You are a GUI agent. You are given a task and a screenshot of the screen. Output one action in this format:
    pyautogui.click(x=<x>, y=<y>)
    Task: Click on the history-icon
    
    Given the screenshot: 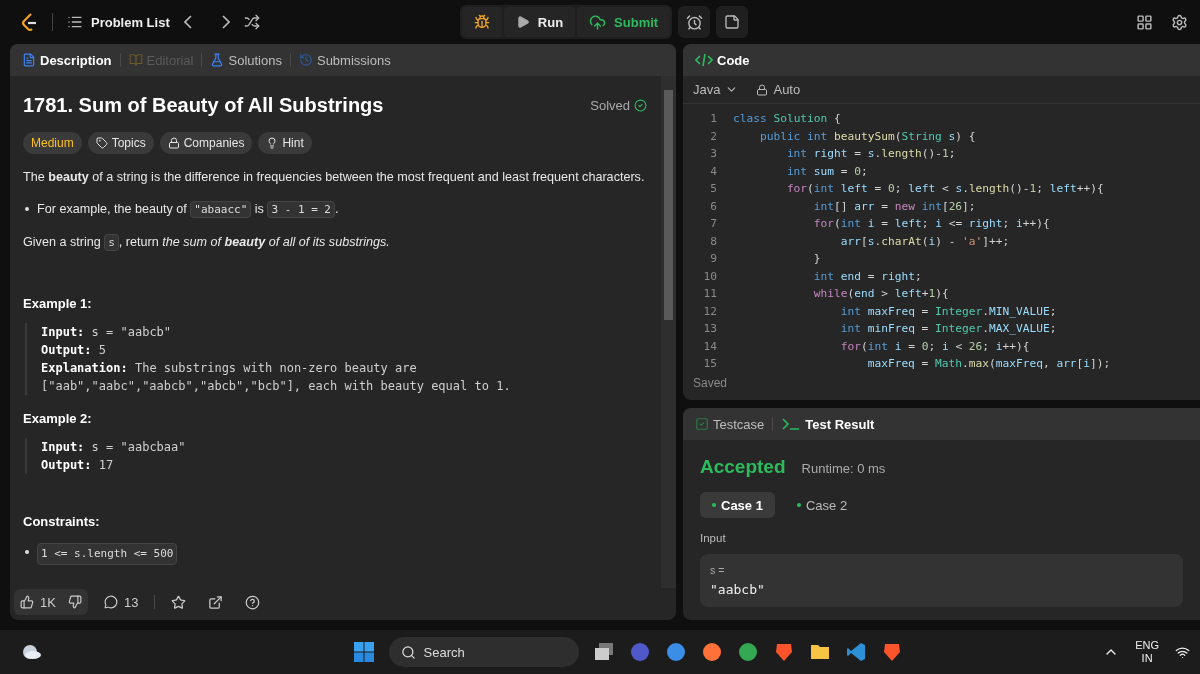 What is the action you would take?
    pyautogui.click(x=305, y=60)
    